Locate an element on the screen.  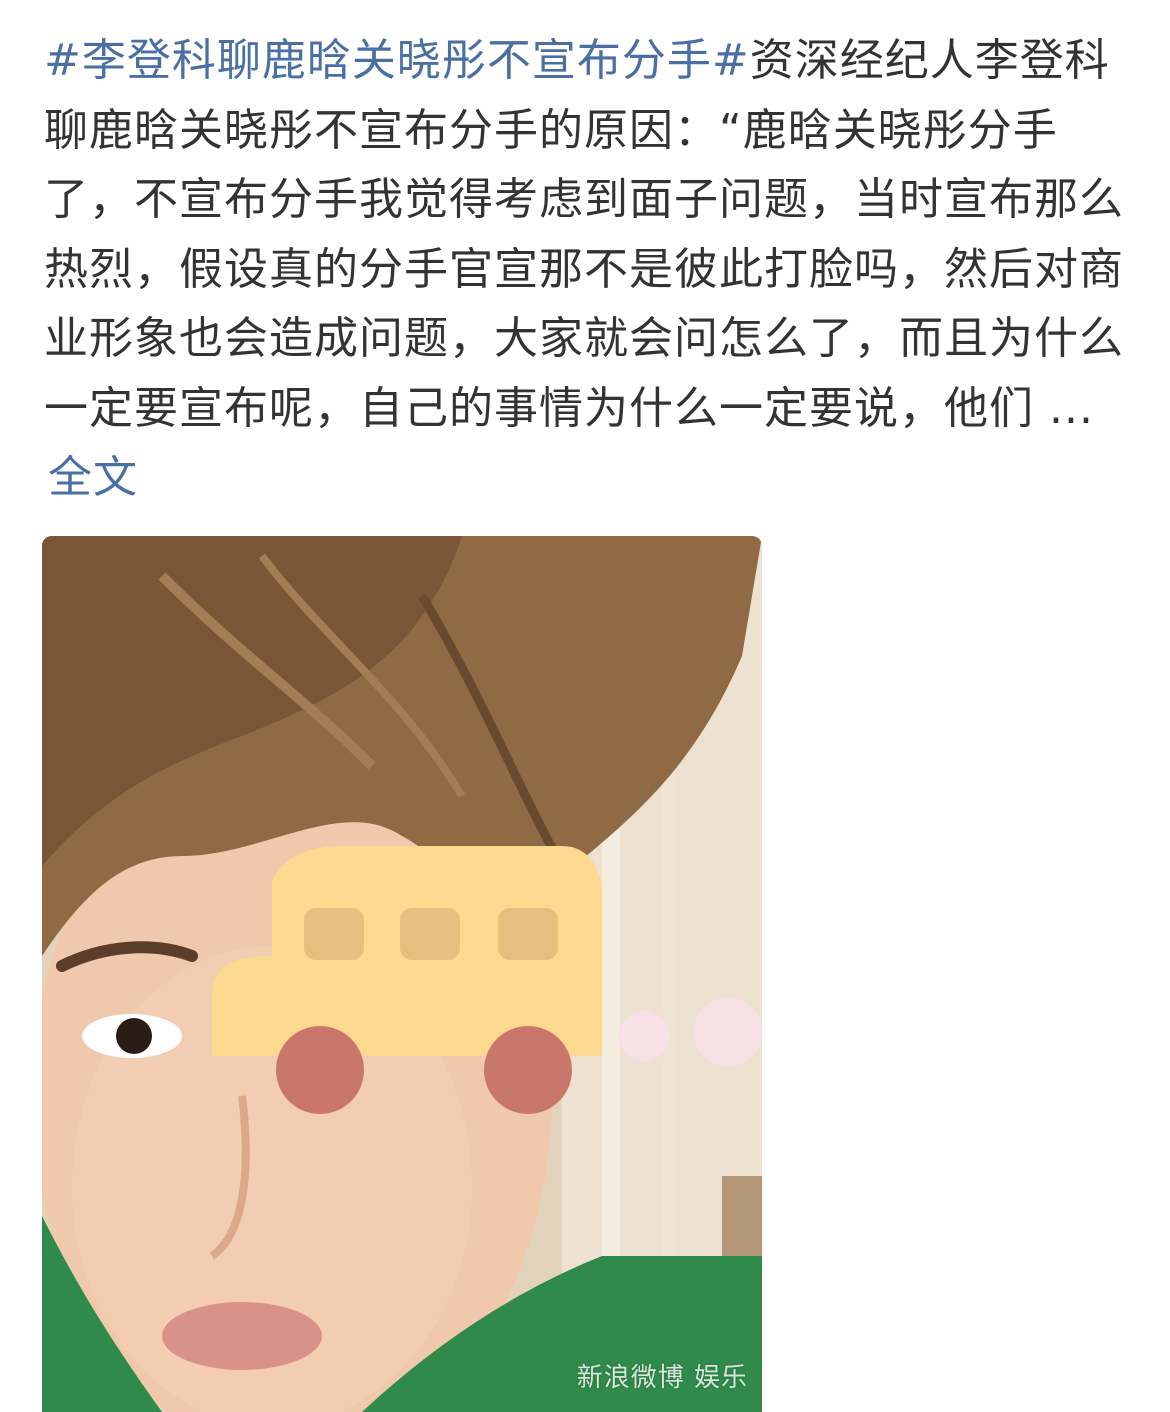
image-watermark: 新浪微博 娱乐 is located at coordinates (662, 1378).